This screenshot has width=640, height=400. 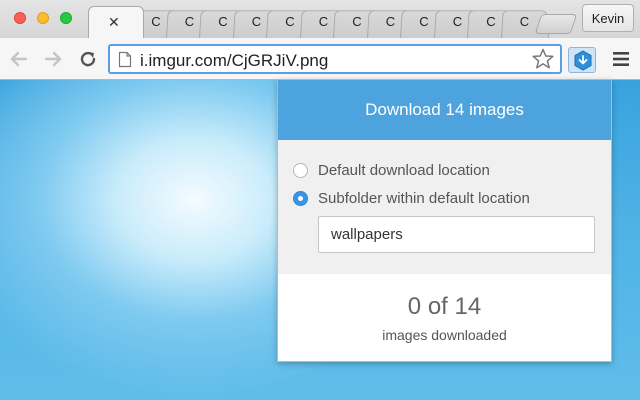 I want to click on tab-strip: CCCCCCCCCCCC ✕ Kevin, so click(x=320, y=19).